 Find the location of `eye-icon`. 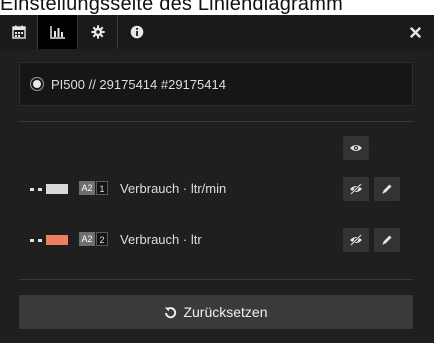

eye-icon is located at coordinates (356, 148).